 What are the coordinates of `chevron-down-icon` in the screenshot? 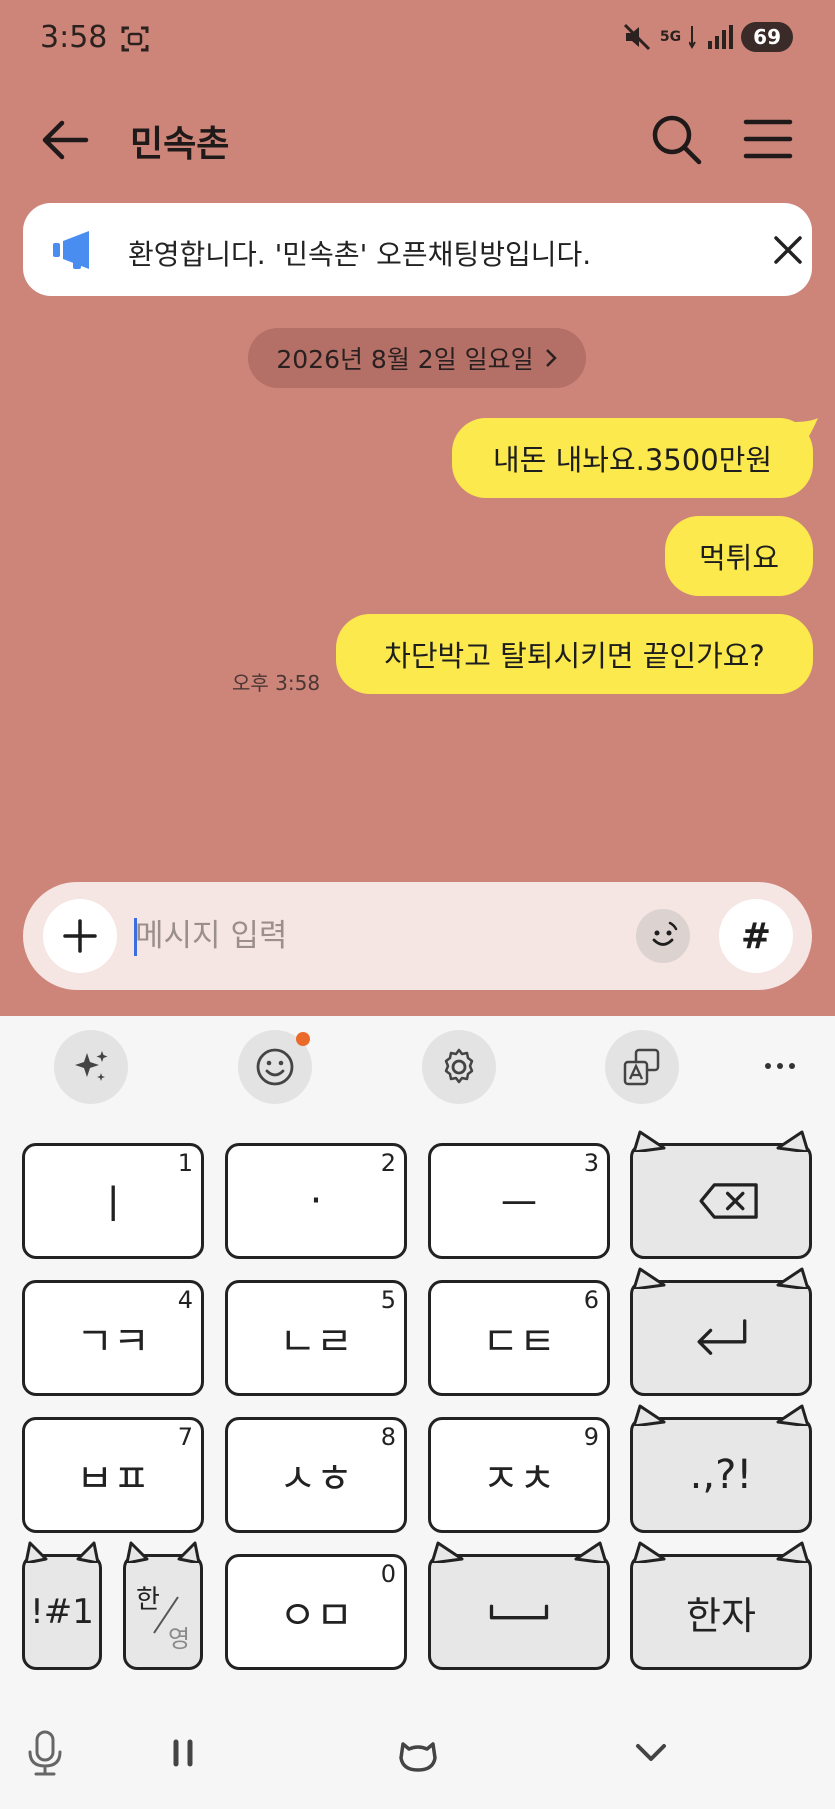 It's located at (651, 1753).